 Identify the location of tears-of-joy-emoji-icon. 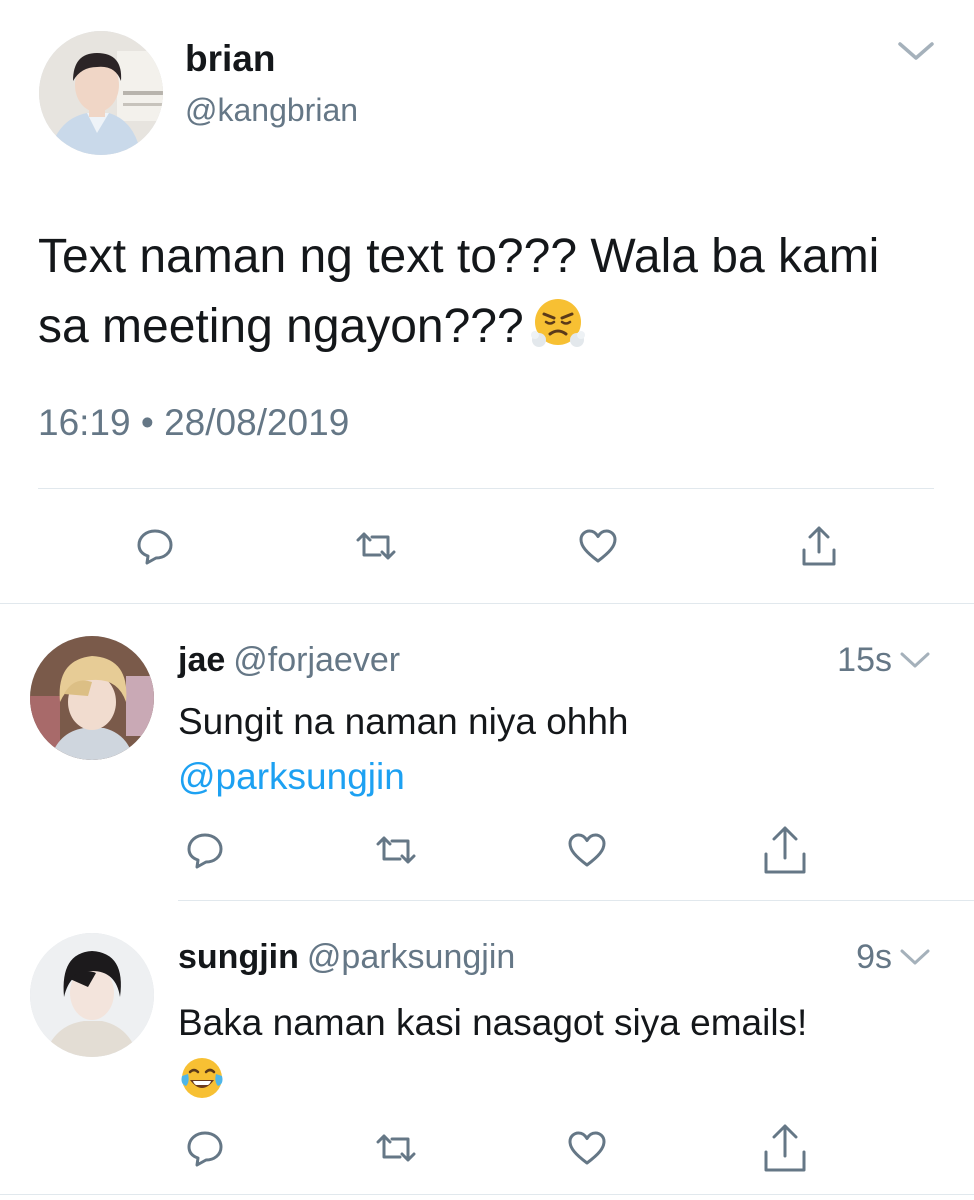
(202, 1078).